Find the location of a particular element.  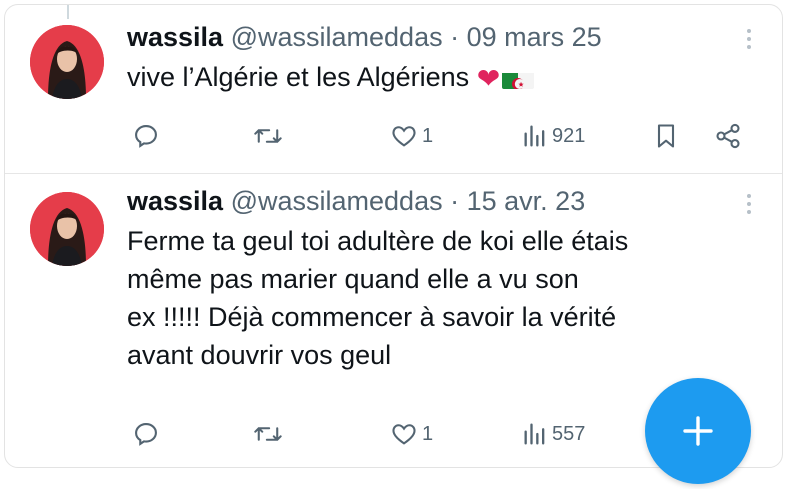

compose-button is located at coordinates (698, 431).